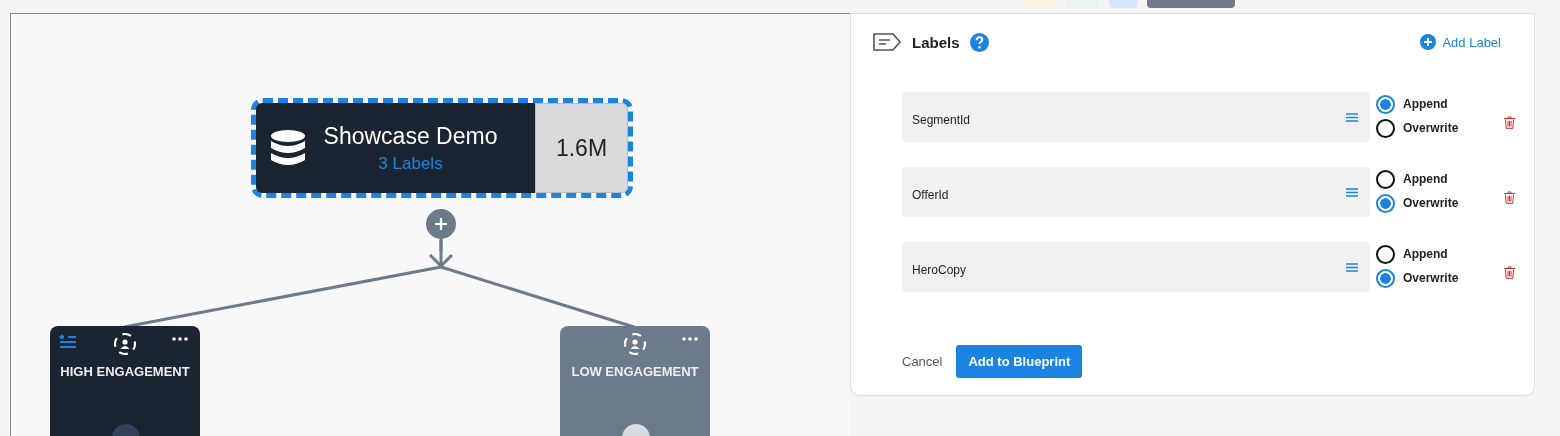 Image resolution: width=1560 pixels, height=436 pixels. I want to click on label-field: SegmentId, so click(1136, 117).